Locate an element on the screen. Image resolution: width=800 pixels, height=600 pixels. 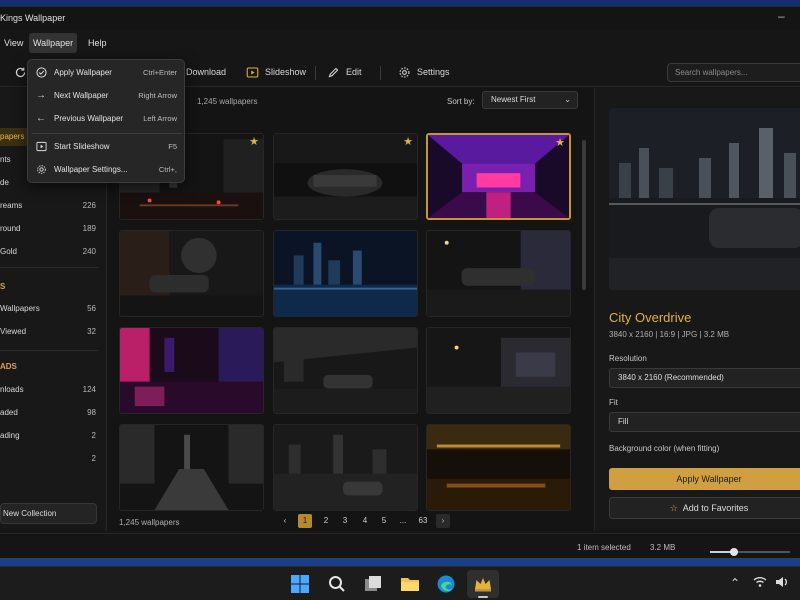
wallpaper-title: City Overdrive is located at coordinates (650, 317).